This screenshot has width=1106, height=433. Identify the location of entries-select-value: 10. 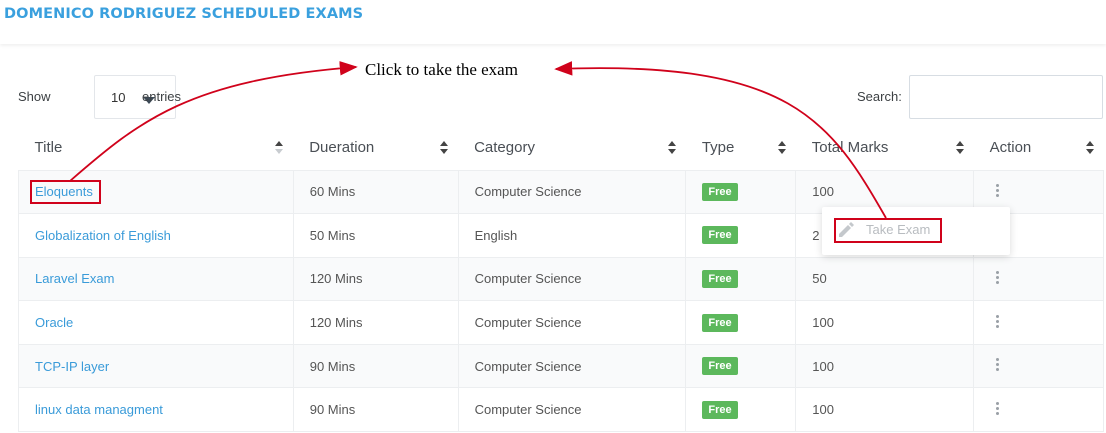
(118, 97).